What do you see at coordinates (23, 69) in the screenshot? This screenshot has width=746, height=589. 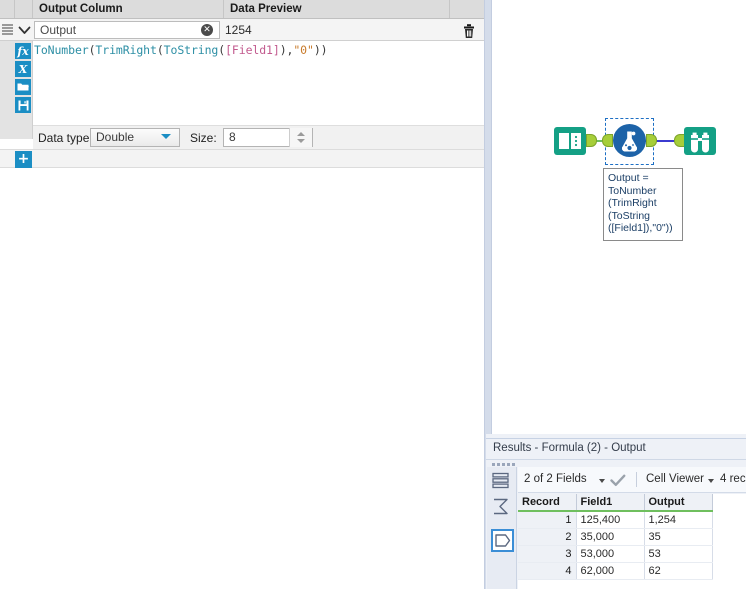 I see `variable-icon: X` at bounding box center [23, 69].